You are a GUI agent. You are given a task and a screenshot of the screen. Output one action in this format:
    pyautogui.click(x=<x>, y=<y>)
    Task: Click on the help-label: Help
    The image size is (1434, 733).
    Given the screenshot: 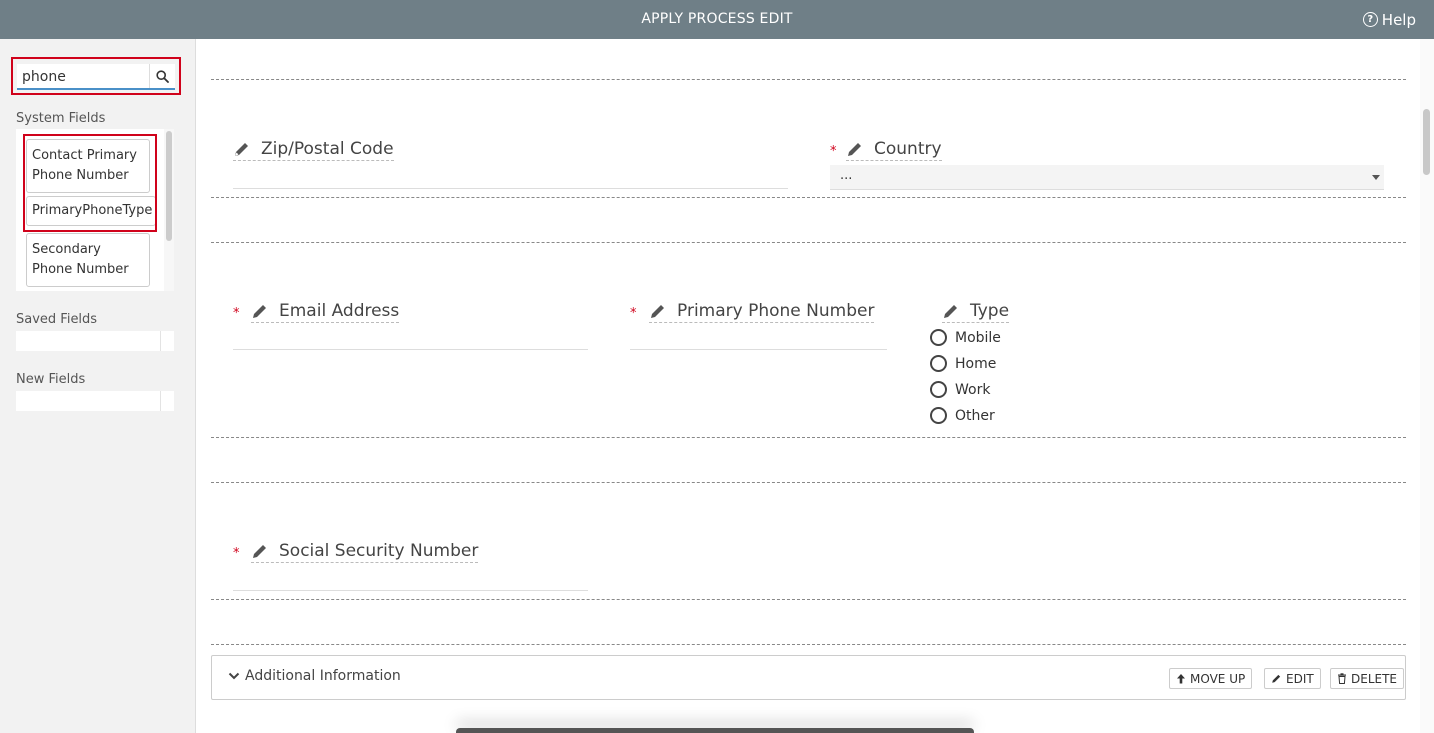 What is the action you would take?
    pyautogui.click(x=1398, y=19)
    